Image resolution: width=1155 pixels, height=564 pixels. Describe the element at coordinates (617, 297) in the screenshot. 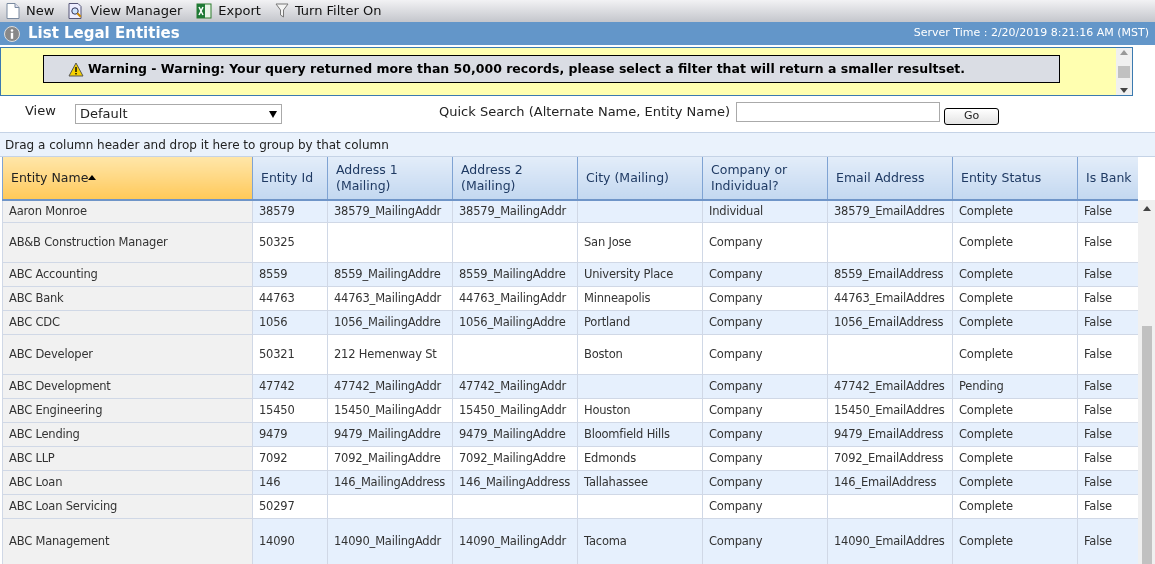

I see `table-cell: Minneapolis` at that location.